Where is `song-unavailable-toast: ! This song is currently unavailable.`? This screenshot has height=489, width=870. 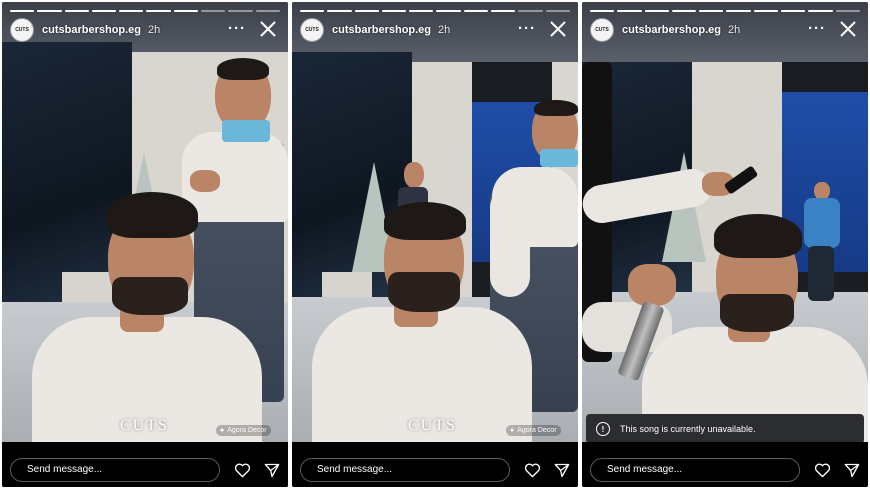 song-unavailable-toast: ! This song is currently unavailable. is located at coordinates (725, 429).